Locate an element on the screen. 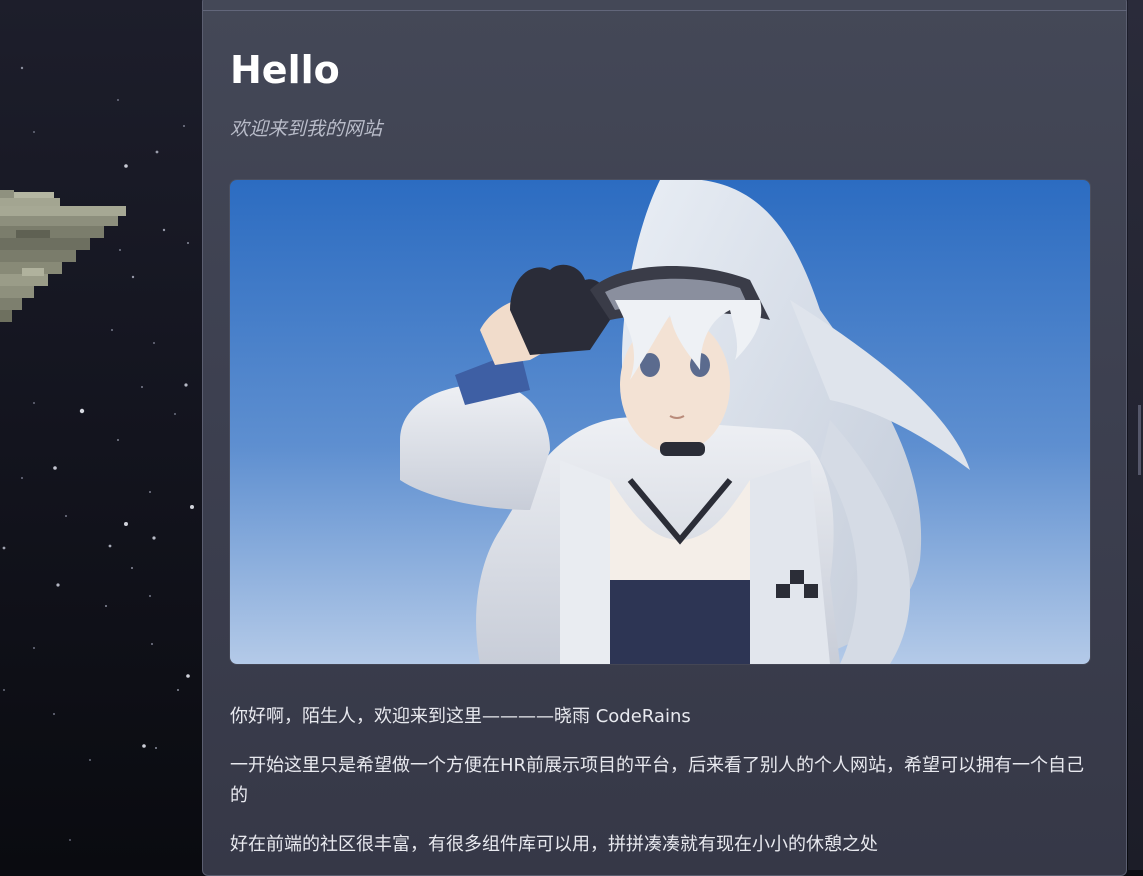 This screenshot has width=1143, height=876. pixel-asteroid-decoration is located at coordinates (63, 256).